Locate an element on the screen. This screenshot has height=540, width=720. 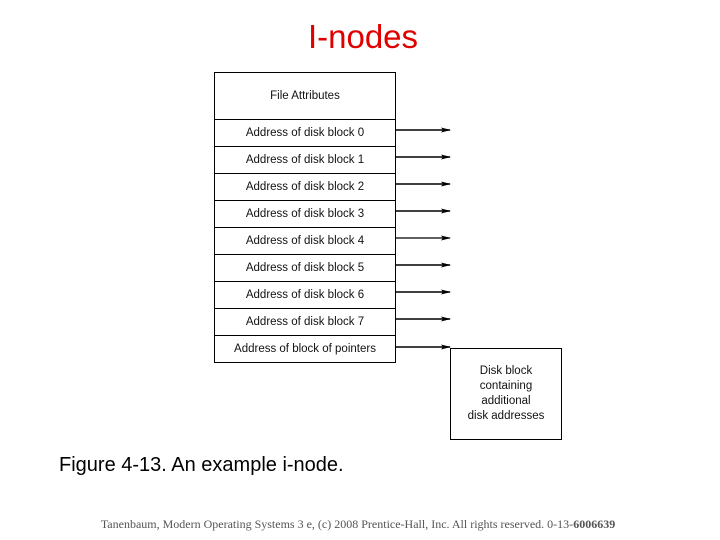
disk-block-line: containing is located at coordinates (506, 386).